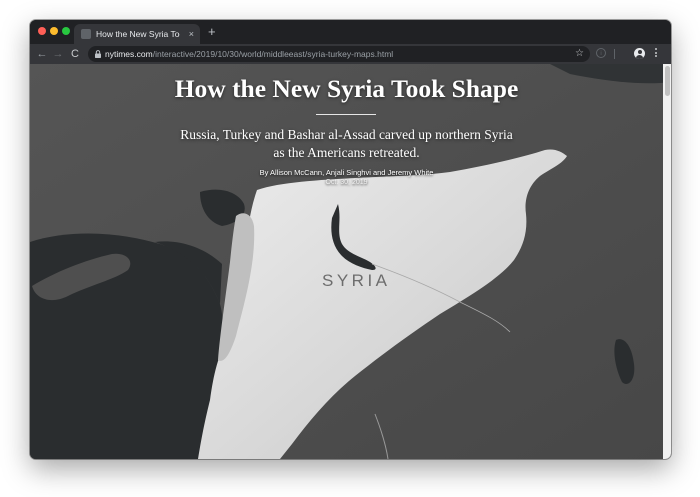 The width and height of the screenshot is (700, 497). Describe the element at coordinates (42, 54) in the screenshot. I see `back-icon: ←` at that location.